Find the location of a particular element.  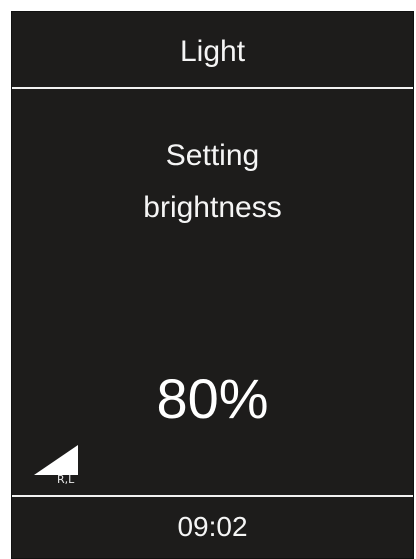

header-divider is located at coordinates (212, 88).